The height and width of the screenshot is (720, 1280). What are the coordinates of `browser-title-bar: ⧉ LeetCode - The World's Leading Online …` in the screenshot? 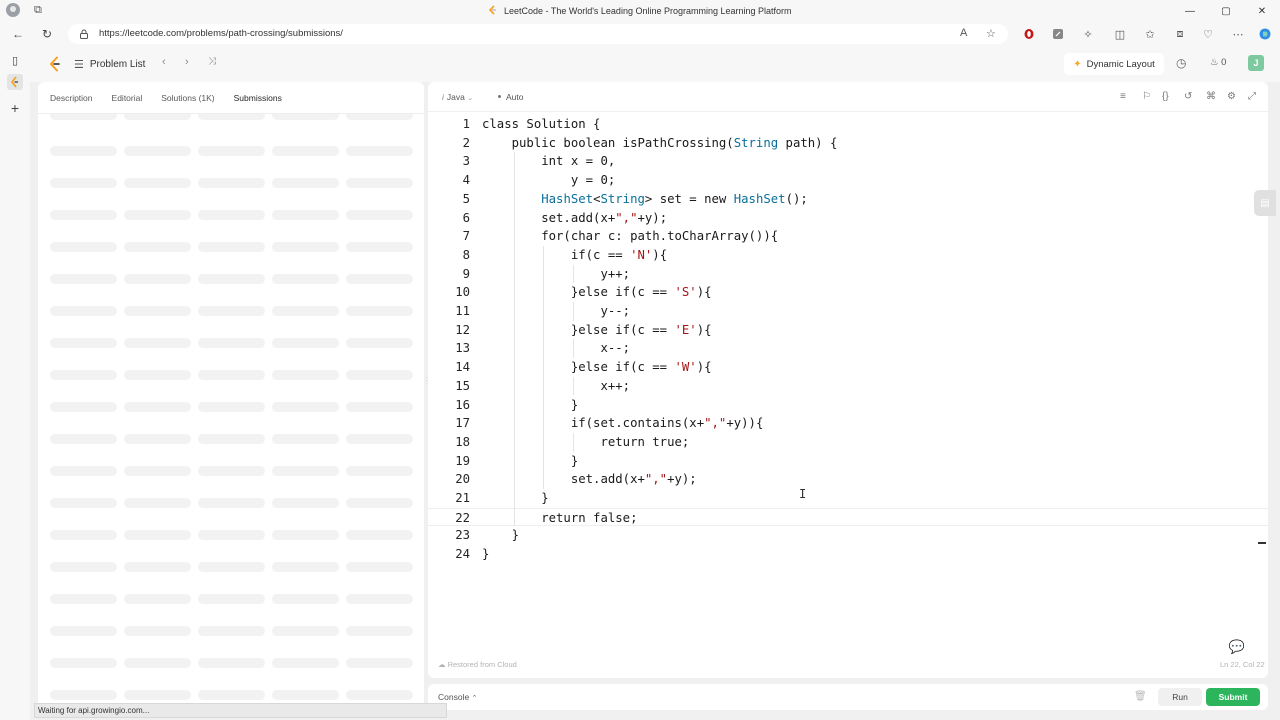 It's located at (640, 11).